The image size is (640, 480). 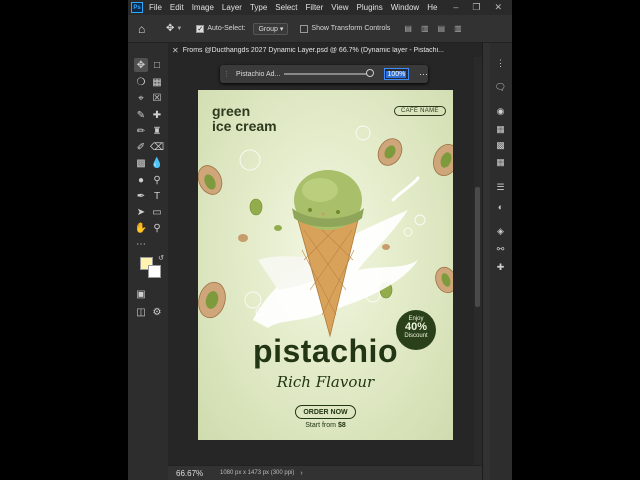 I want to click on path-select-tool-icon: ➤, so click(x=141, y=212).